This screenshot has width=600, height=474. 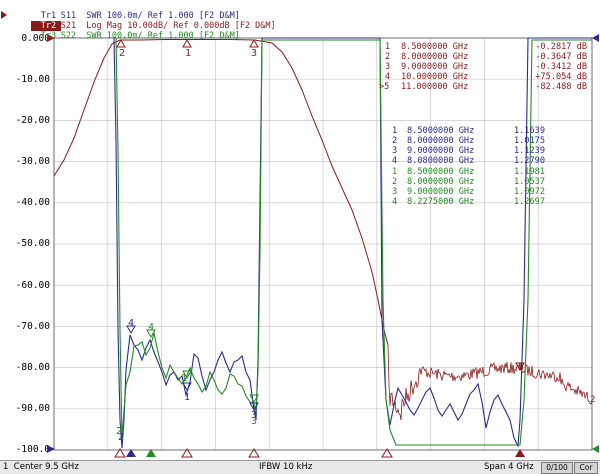 I want to click on marker-row-value: +75.054 dB, so click(x=561, y=77).